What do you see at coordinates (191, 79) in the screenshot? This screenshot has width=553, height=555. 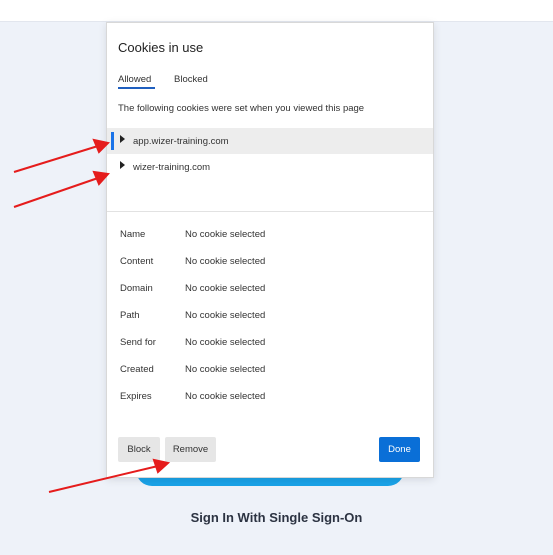 I see `tab-blocked: Blocked` at bounding box center [191, 79].